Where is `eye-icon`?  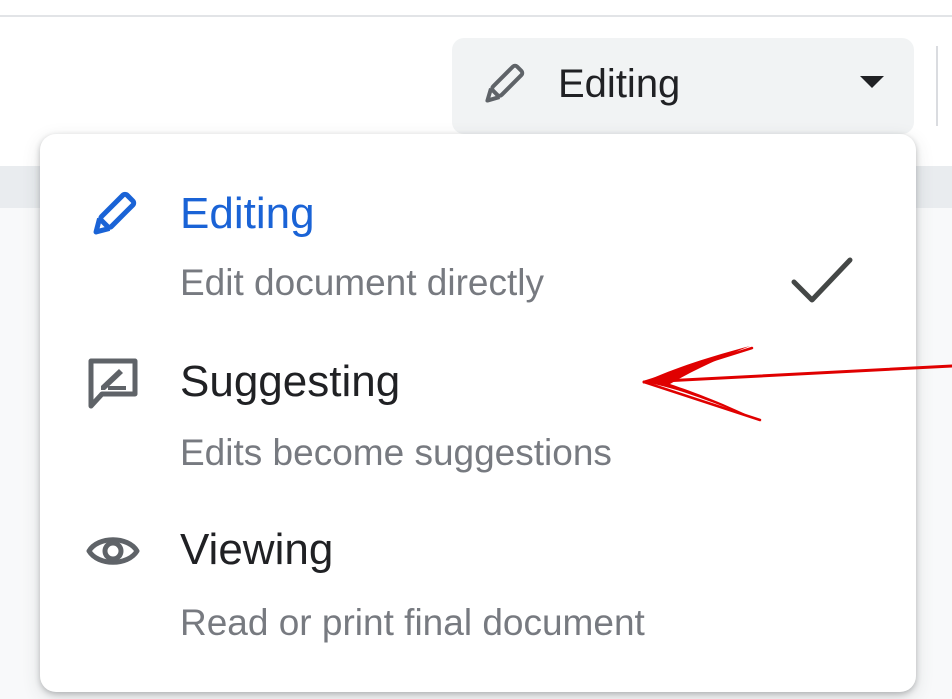 eye-icon is located at coordinates (113, 551).